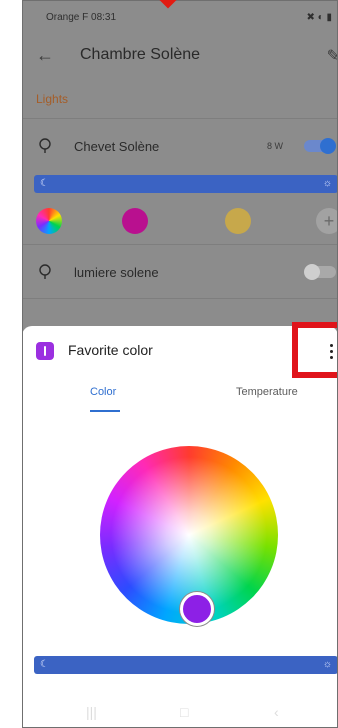  I want to click on active-tab-indicator, so click(105, 411).